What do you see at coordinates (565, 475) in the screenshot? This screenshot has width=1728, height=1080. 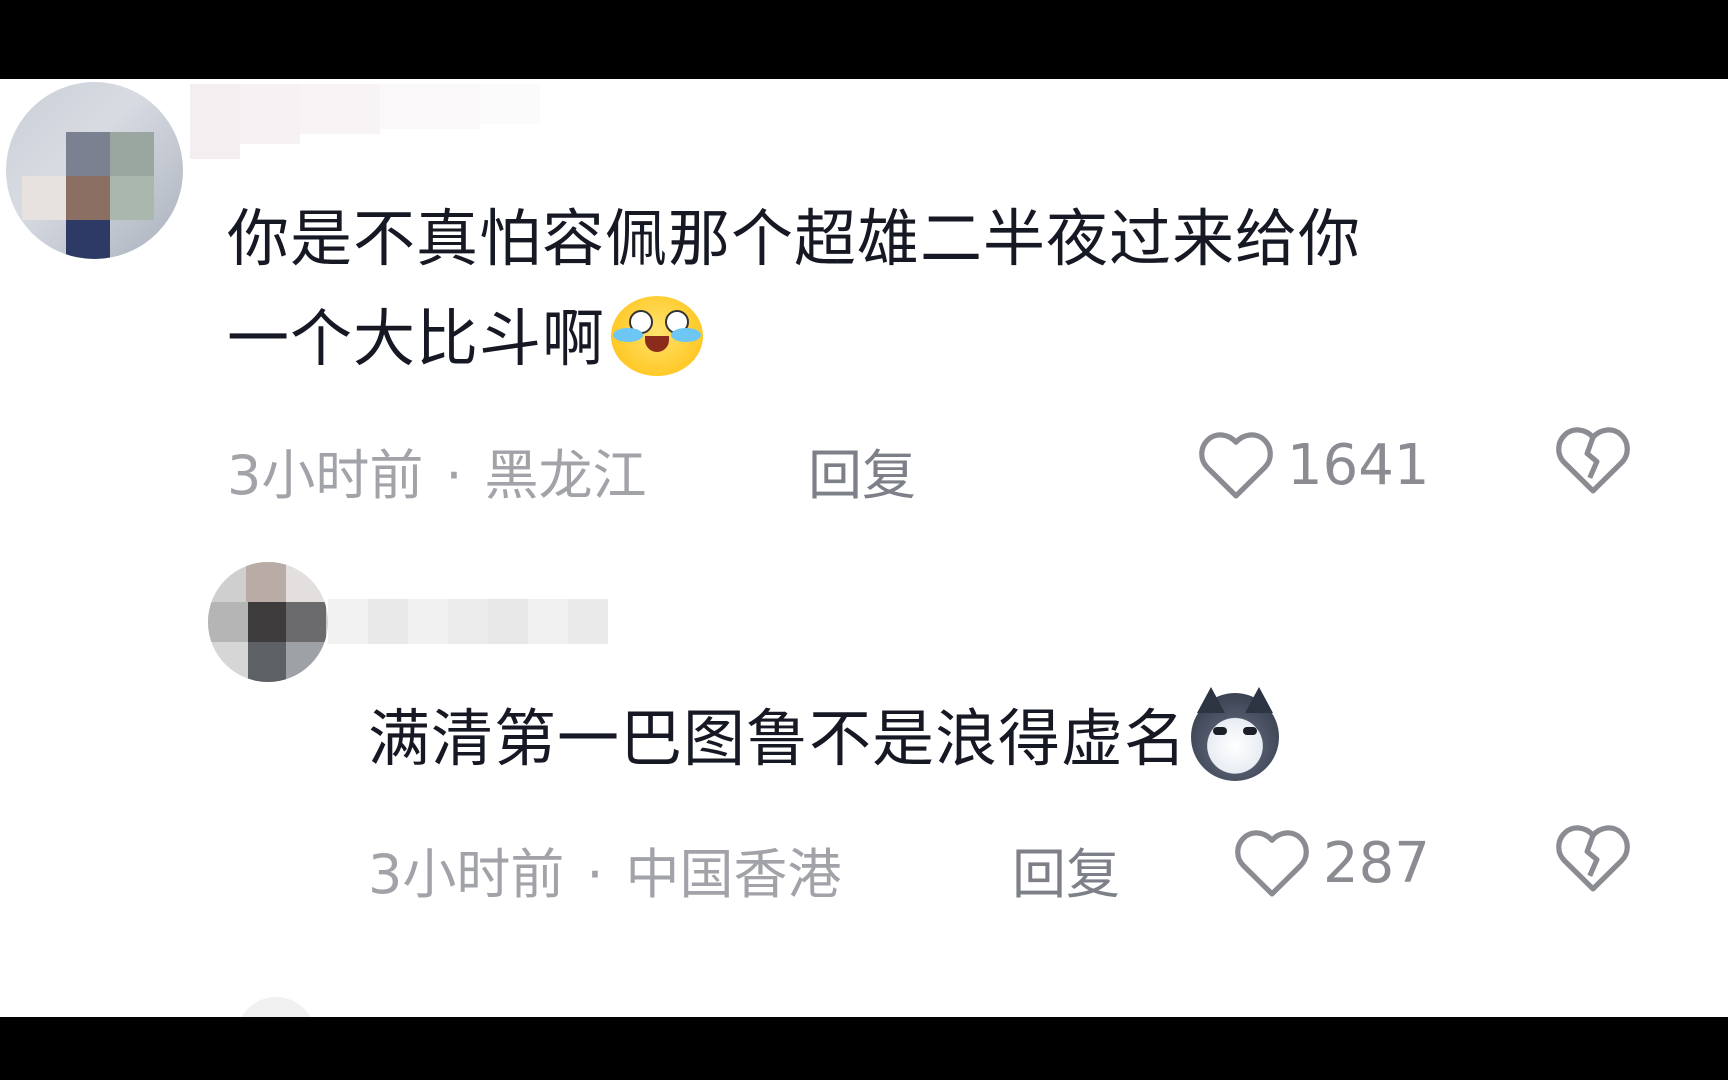 I see `location: 黑龙江` at bounding box center [565, 475].